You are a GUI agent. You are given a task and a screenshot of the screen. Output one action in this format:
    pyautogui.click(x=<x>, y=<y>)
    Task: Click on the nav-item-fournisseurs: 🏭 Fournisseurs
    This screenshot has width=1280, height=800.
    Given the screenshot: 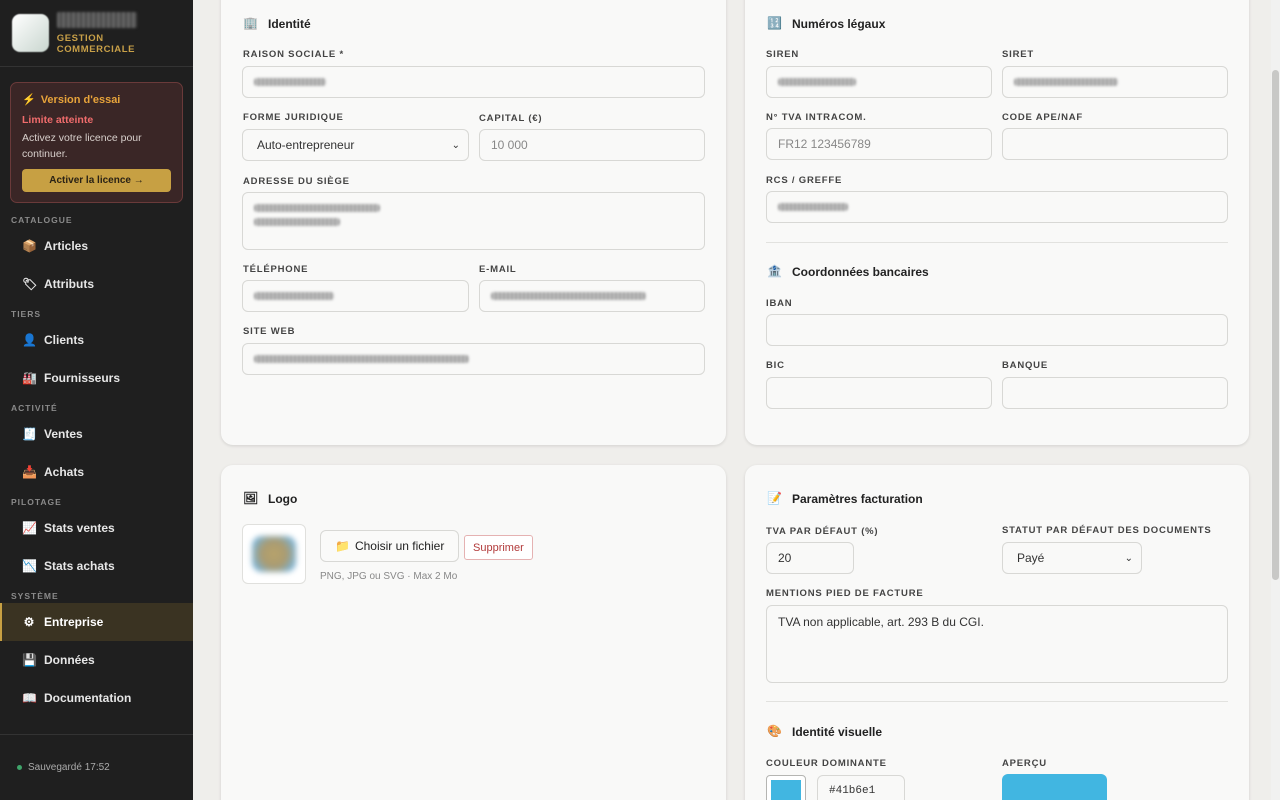 What is the action you would take?
    pyautogui.click(x=96, y=378)
    